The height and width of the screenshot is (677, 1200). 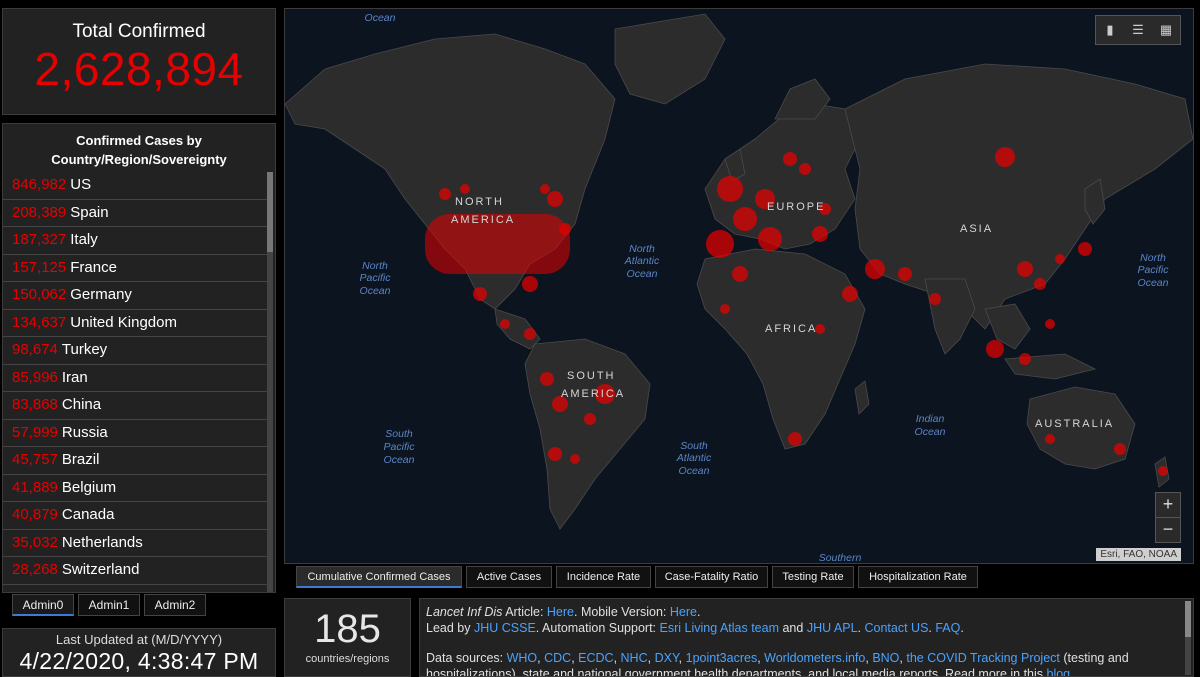 What do you see at coordinates (1110, 30) in the screenshot?
I see `bookmark-icon: ▮` at bounding box center [1110, 30].